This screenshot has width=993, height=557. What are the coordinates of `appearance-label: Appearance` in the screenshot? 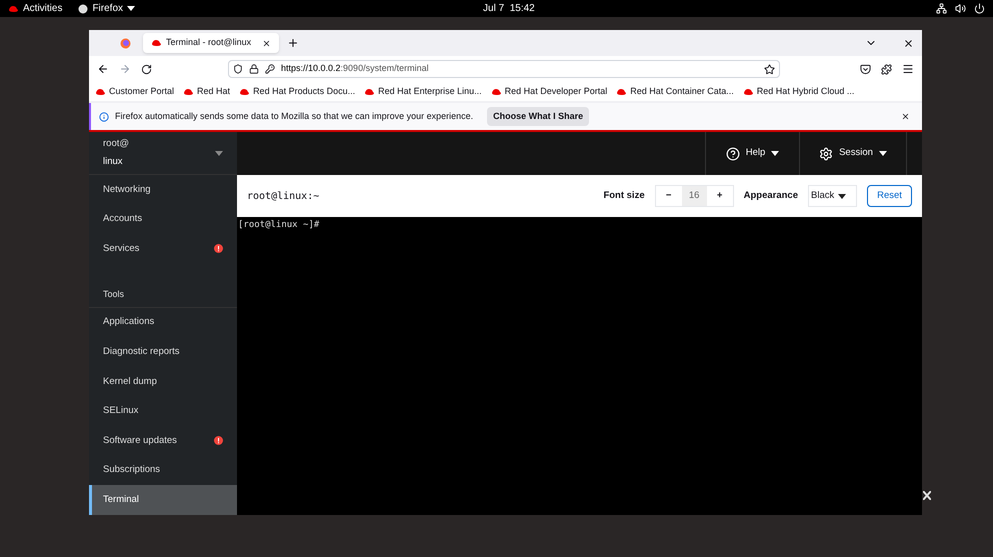 It's located at (771, 195).